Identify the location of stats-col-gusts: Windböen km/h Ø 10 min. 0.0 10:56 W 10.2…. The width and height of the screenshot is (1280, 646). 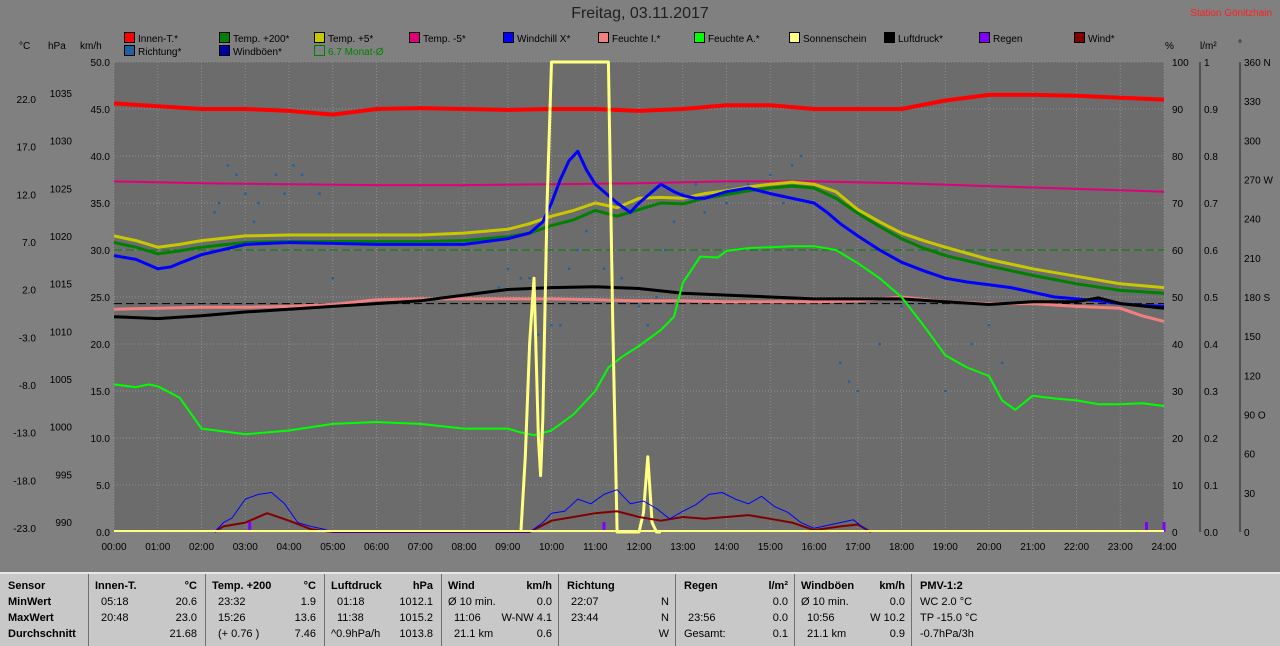
(853, 610).